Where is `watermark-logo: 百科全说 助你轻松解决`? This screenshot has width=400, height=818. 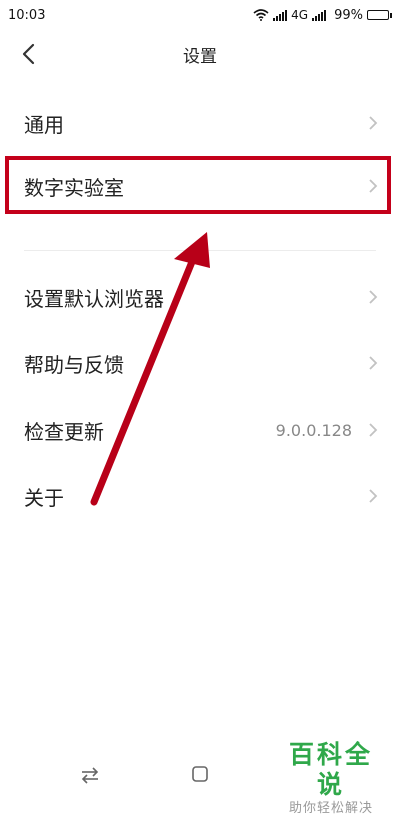 watermark-logo: 百科全说 助你轻松解决 is located at coordinates (331, 779).